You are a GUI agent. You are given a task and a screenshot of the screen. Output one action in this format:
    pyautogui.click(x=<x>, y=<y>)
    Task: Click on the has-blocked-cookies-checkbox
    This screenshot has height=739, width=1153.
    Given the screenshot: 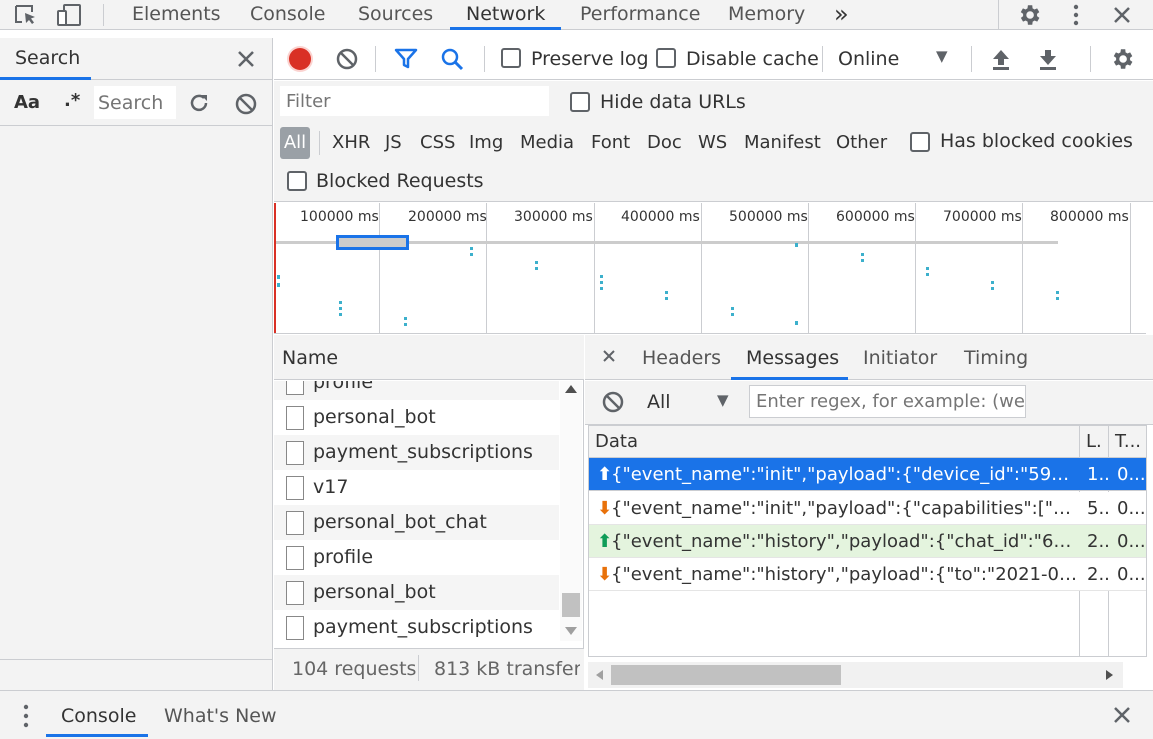 What is the action you would take?
    pyautogui.click(x=920, y=142)
    